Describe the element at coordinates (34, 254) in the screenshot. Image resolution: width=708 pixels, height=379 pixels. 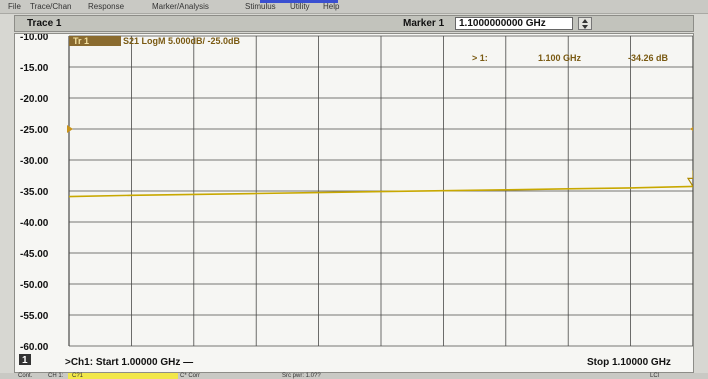
I see `y-tick-label: -45.00` at that location.